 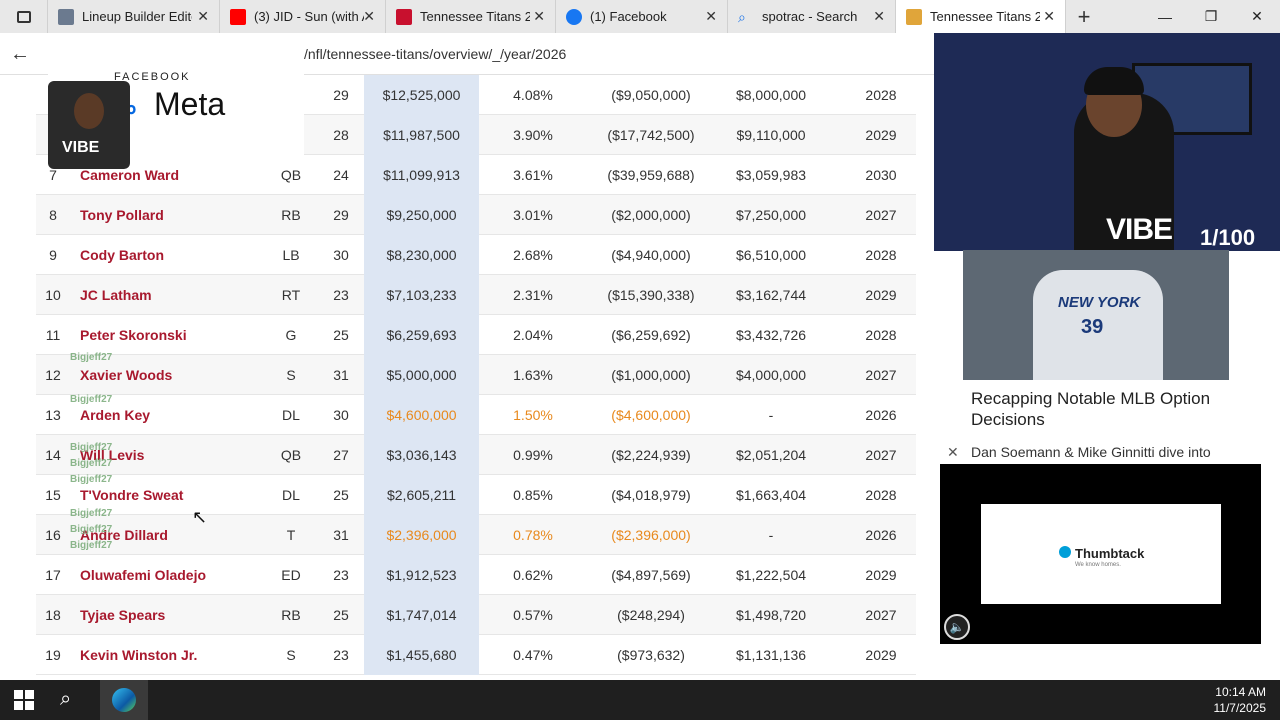 What do you see at coordinates (341, 455) in the screenshot?
I see `age-cell: 27` at bounding box center [341, 455].